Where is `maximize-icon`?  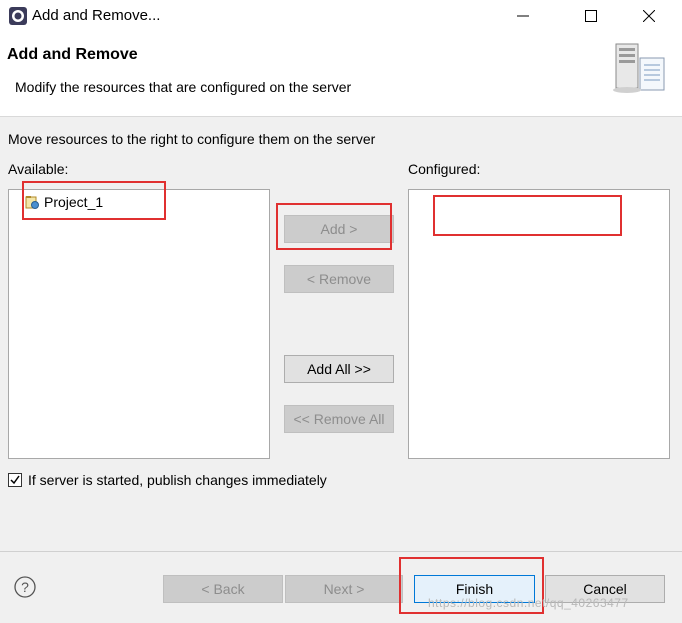 maximize-icon is located at coordinates (591, 16).